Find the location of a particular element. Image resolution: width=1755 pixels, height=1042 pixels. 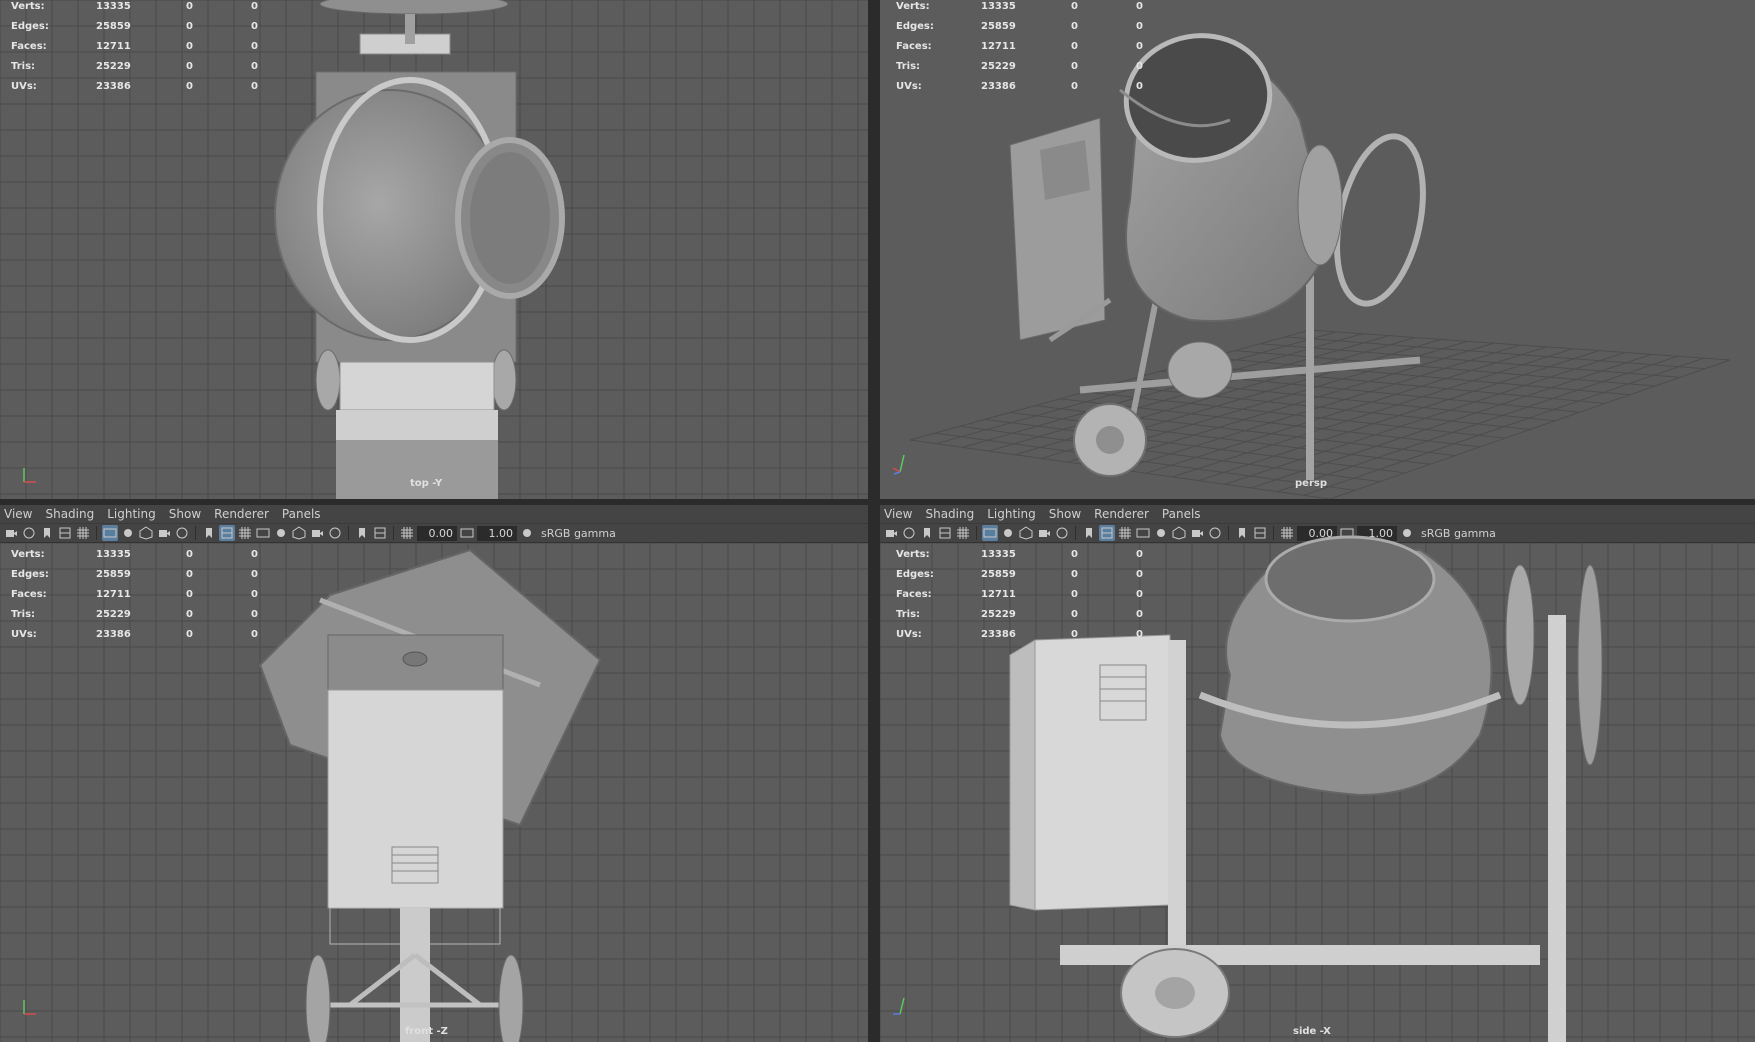

camera-label: front -Z is located at coordinates (426, 1031).